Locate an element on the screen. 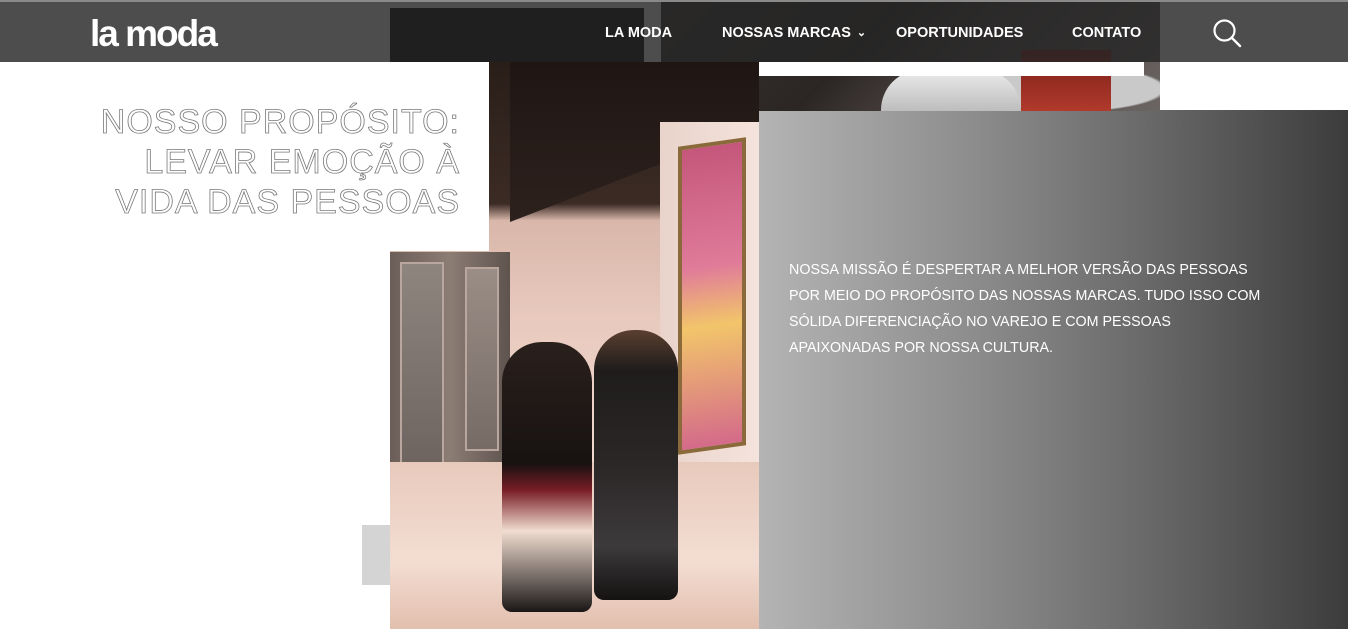 The height and width of the screenshot is (629, 1348). nav-item-oportunidades: OPORTUNIDADES is located at coordinates (959, 33).